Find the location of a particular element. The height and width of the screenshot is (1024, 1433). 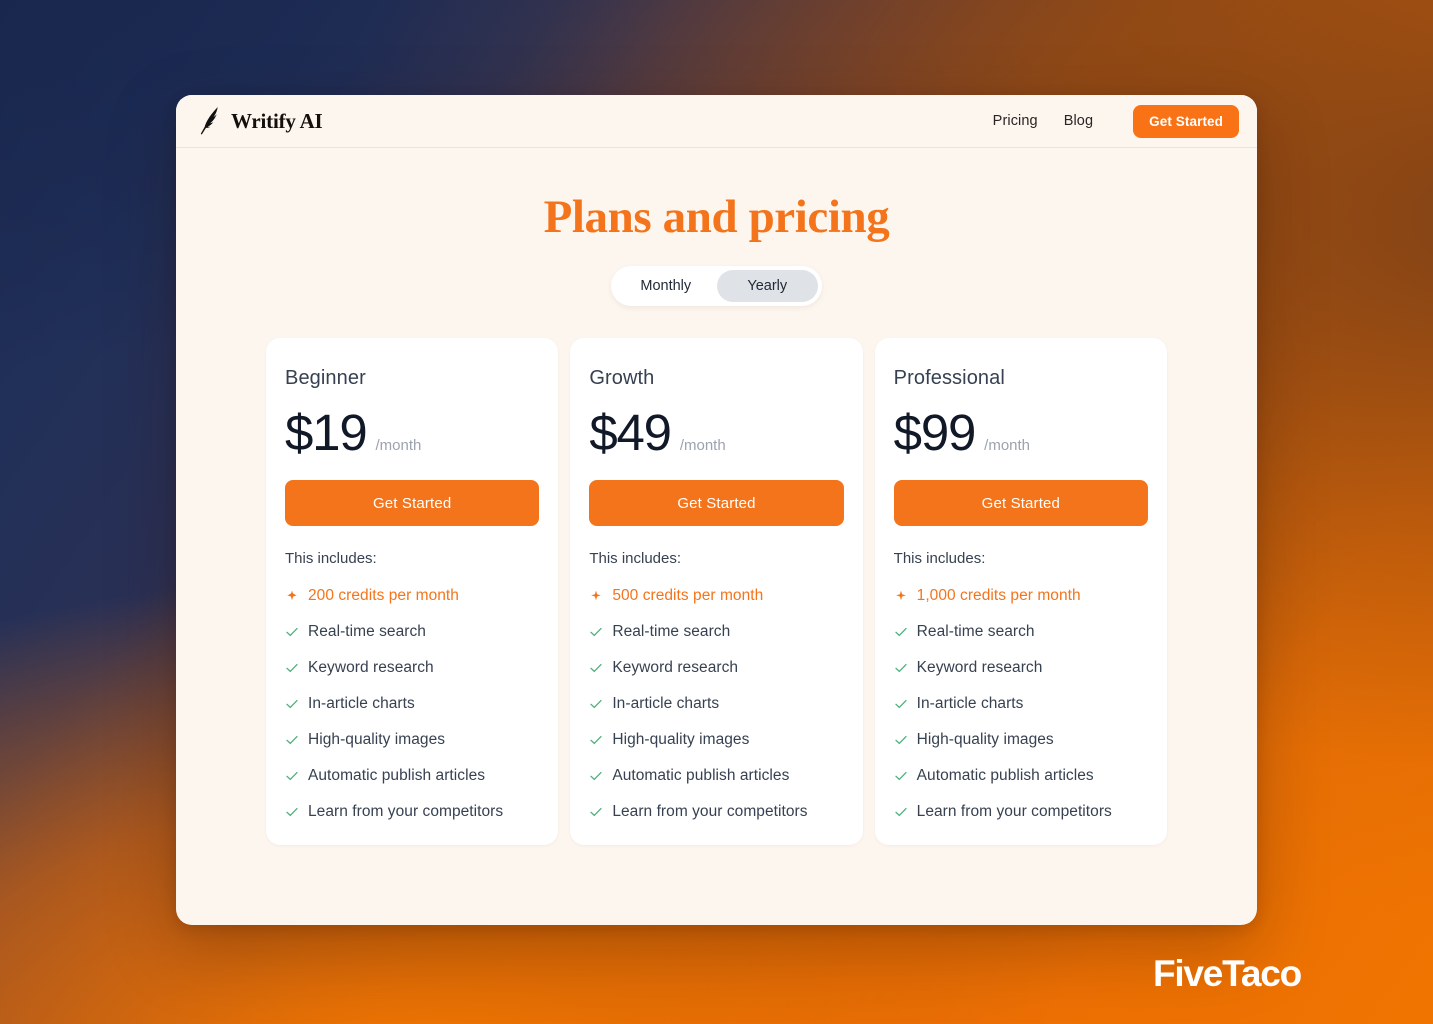

plan-name: Professional is located at coordinates (949, 378).